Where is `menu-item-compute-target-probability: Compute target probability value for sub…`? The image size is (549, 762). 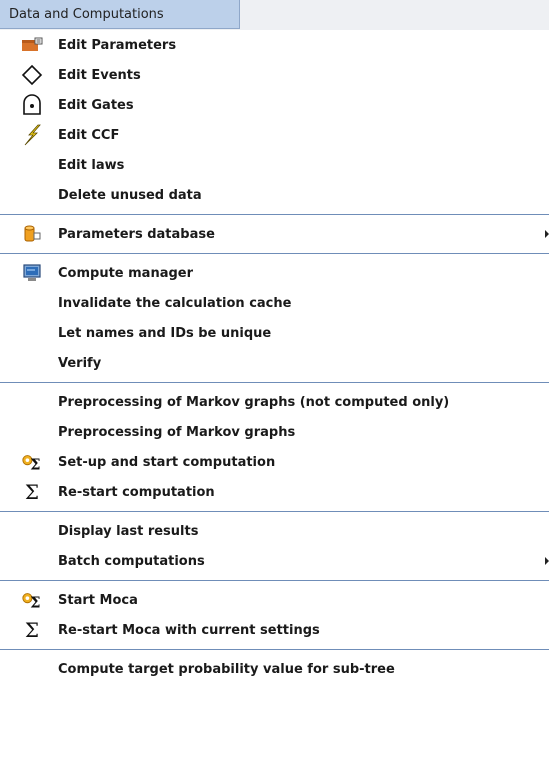
menu-item-compute-target-probability: Compute target probability value for sub… is located at coordinates (274, 669).